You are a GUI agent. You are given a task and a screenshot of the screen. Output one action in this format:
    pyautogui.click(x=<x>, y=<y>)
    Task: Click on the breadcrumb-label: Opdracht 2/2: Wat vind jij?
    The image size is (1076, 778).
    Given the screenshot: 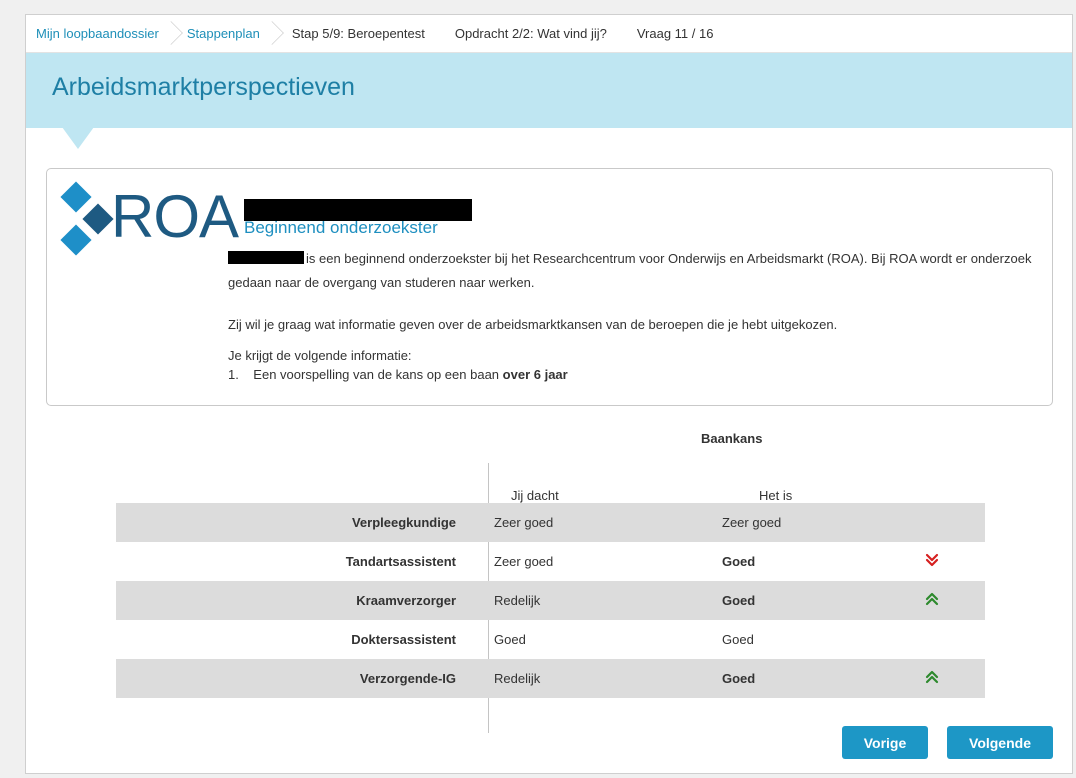 What is the action you would take?
    pyautogui.click(x=530, y=33)
    